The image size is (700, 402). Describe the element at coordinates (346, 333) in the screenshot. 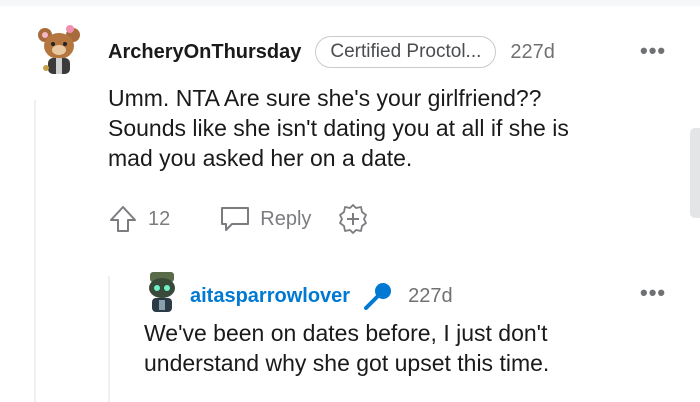

I see `comment-line: We've been on dates before, I just don't` at that location.